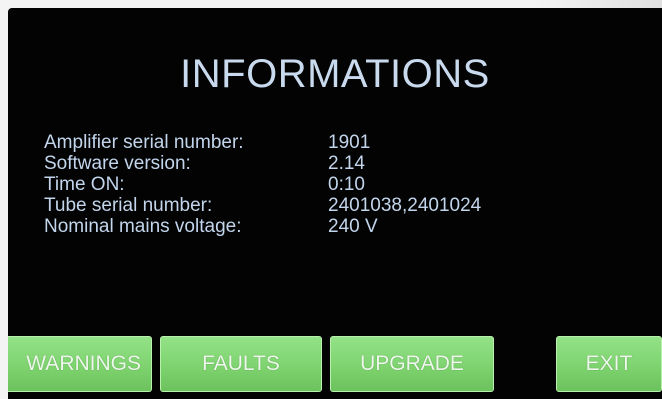  Describe the element at coordinates (143, 226) in the screenshot. I see `info-label: Nominal mains voltage:` at that location.